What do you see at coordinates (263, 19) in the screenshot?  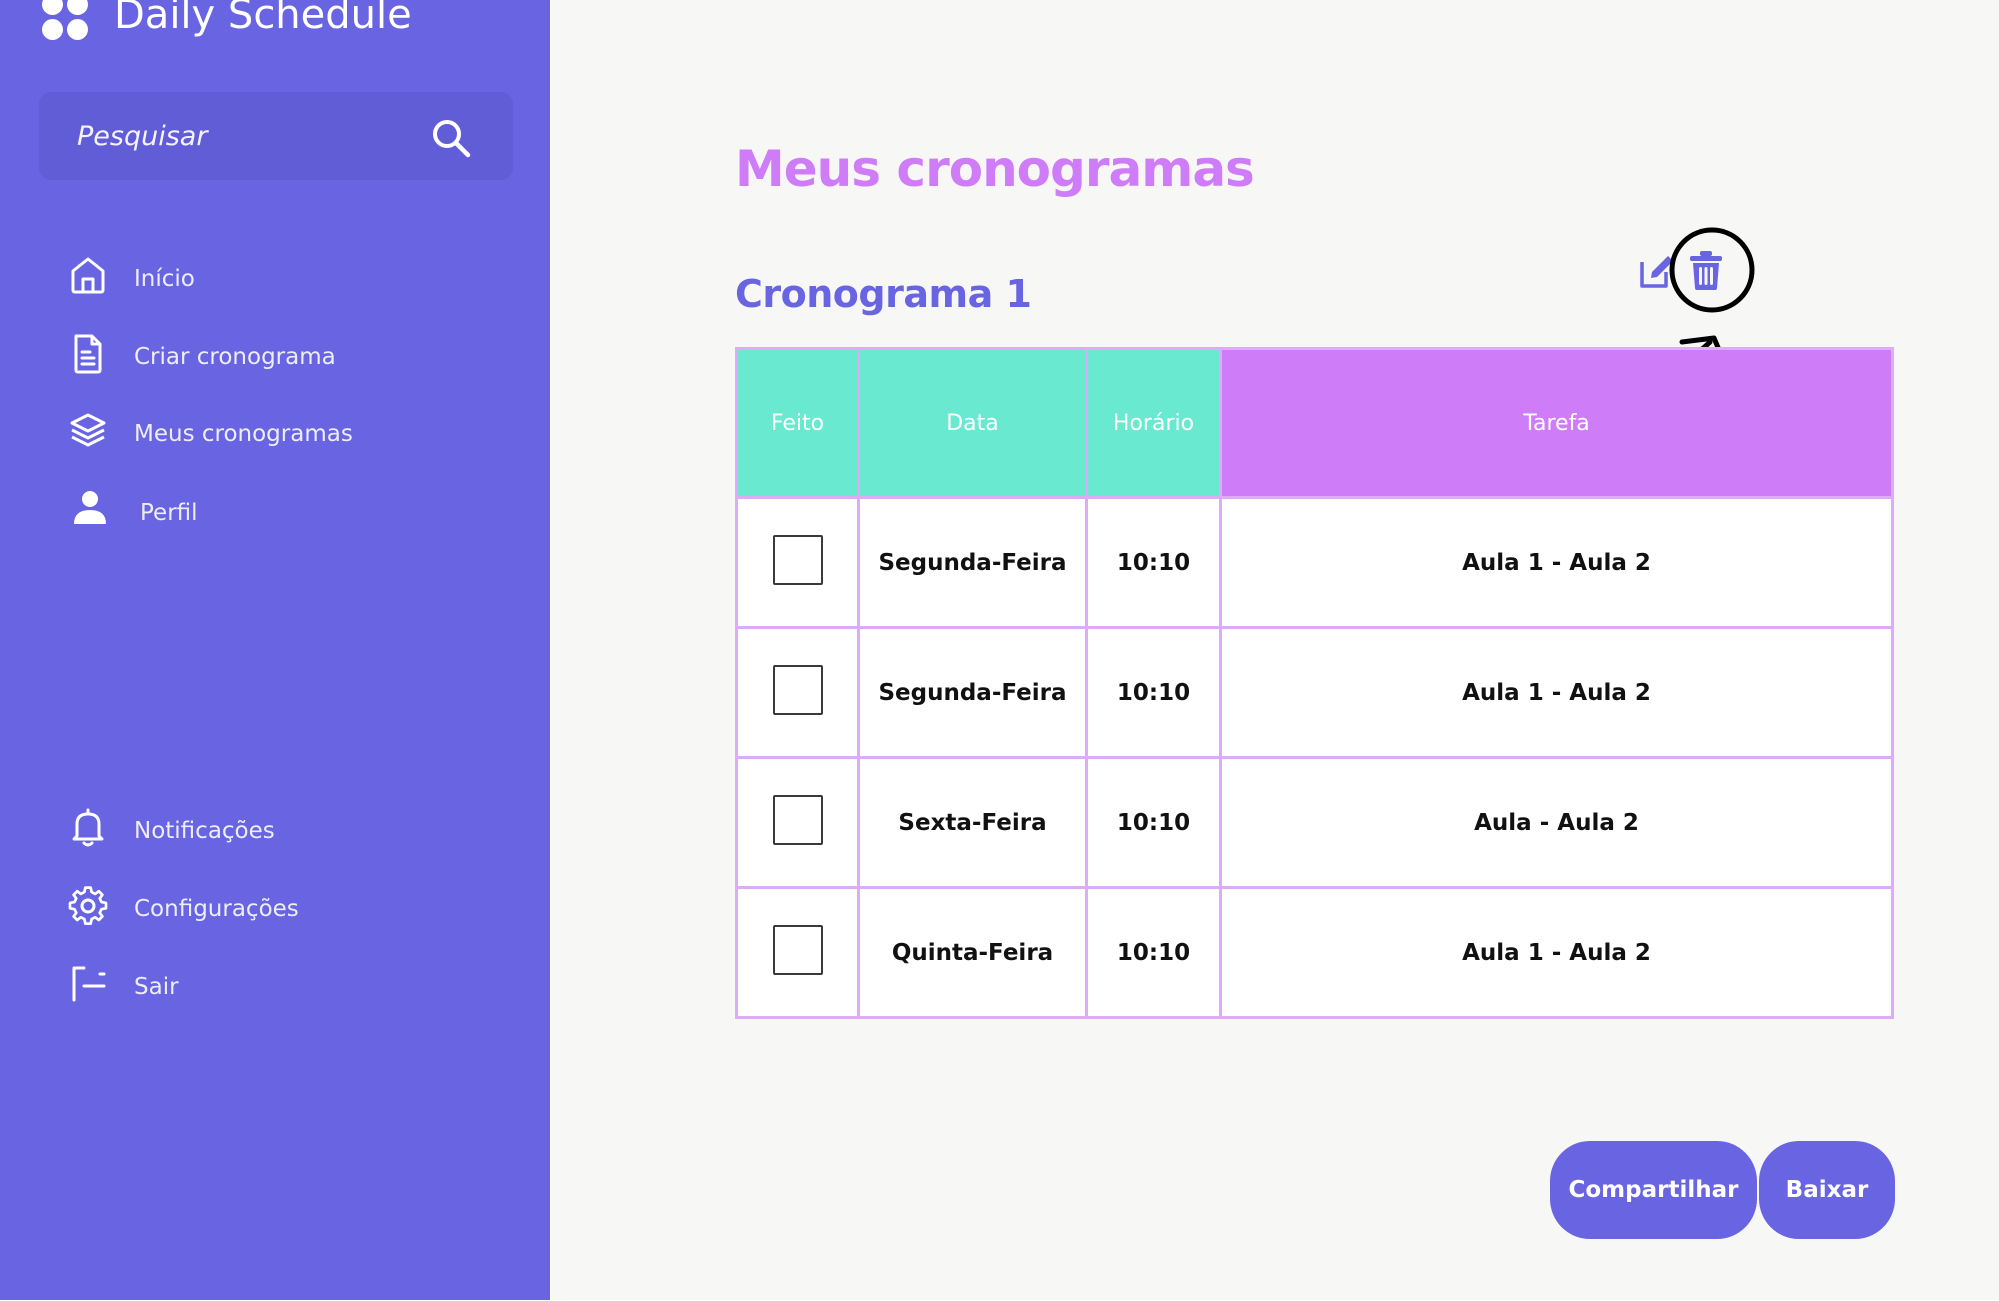 I see `app-title: Daily Schedule` at bounding box center [263, 19].